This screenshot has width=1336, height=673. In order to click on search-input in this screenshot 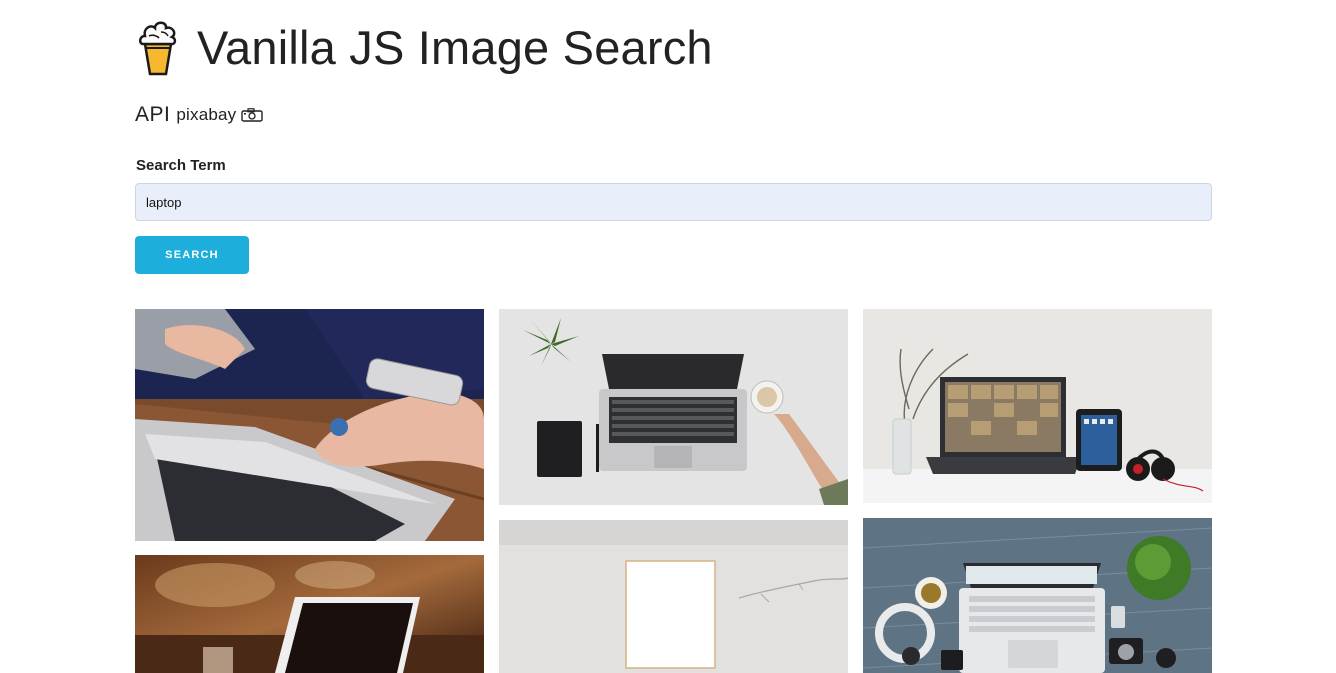, I will do `click(673, 202)`.